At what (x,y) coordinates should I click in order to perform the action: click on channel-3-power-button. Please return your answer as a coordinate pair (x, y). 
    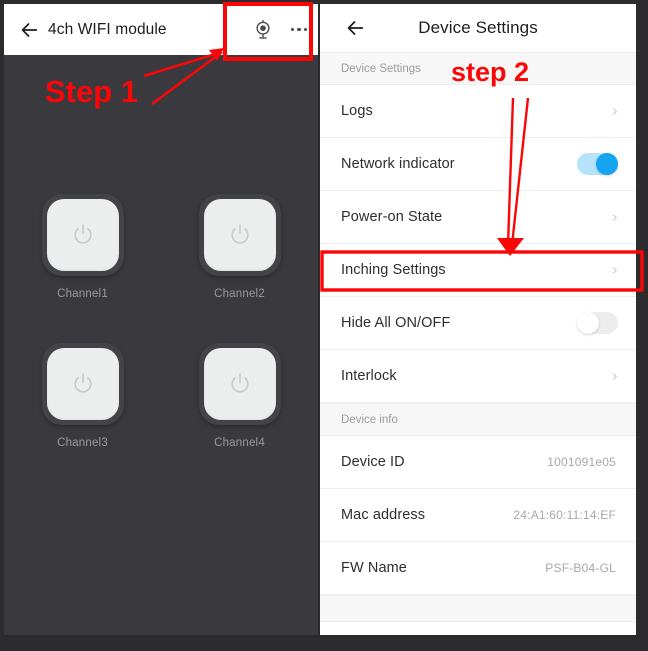
    Looking at the image, I should click on (82, 384).